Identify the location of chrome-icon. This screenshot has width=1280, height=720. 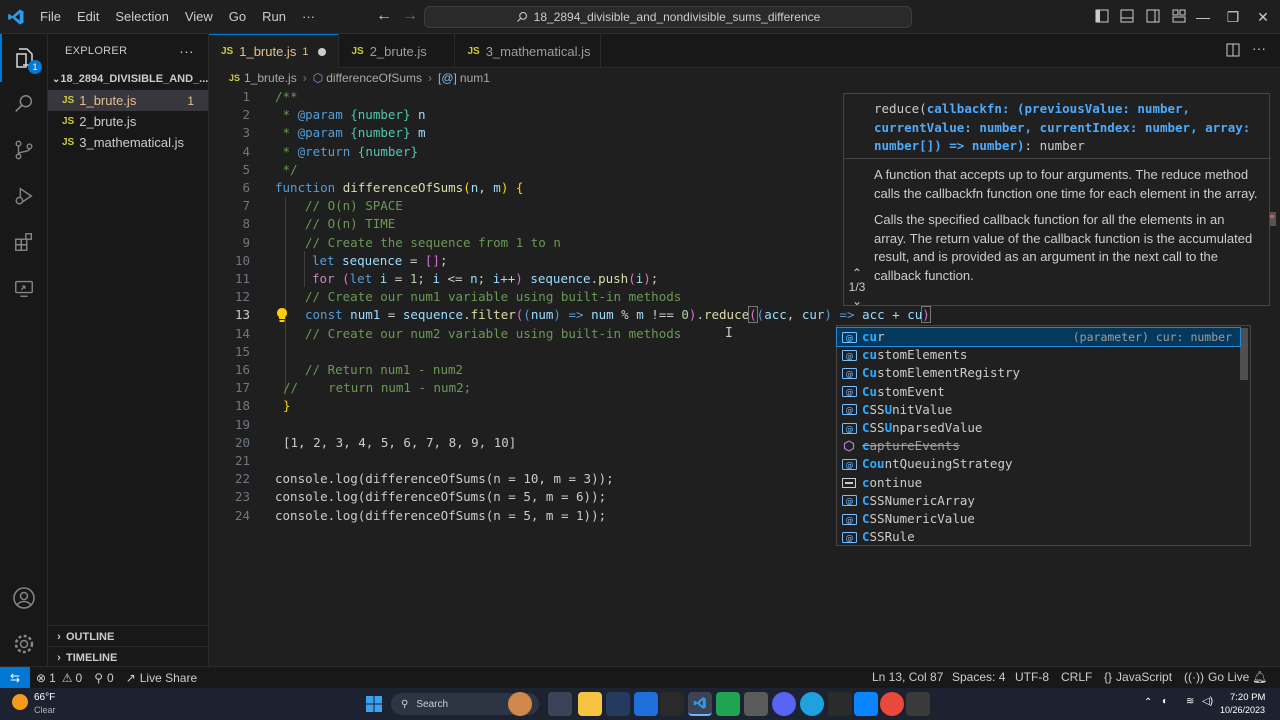
(892, 704).